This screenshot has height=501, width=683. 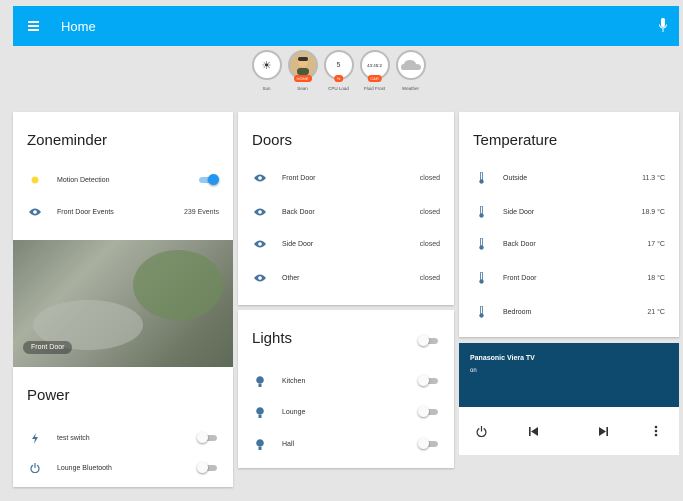 What do you see at coordinates (123, 212) in the screenshot?
I see `list-item: Front Door Events 239 Events` at bounding box center [123, 212].